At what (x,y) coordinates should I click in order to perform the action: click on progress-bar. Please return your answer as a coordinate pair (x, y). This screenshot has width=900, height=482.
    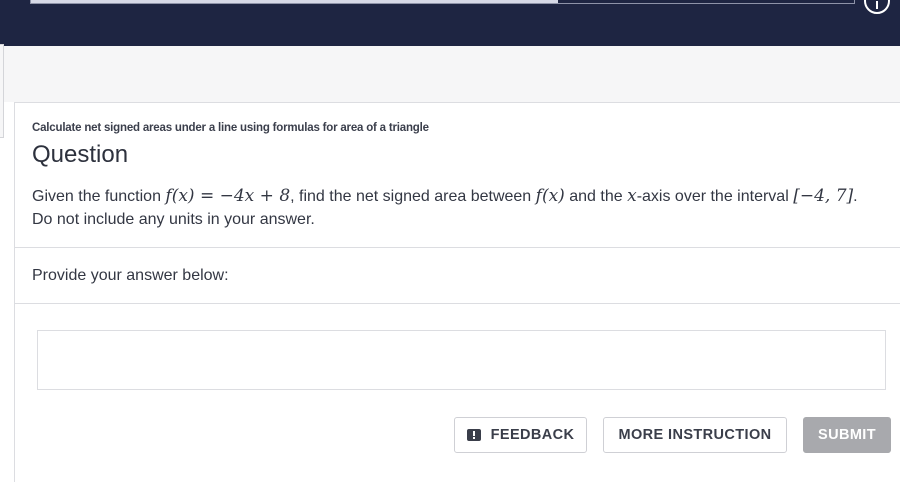
    Looking at the image, I should click on (442, 2).